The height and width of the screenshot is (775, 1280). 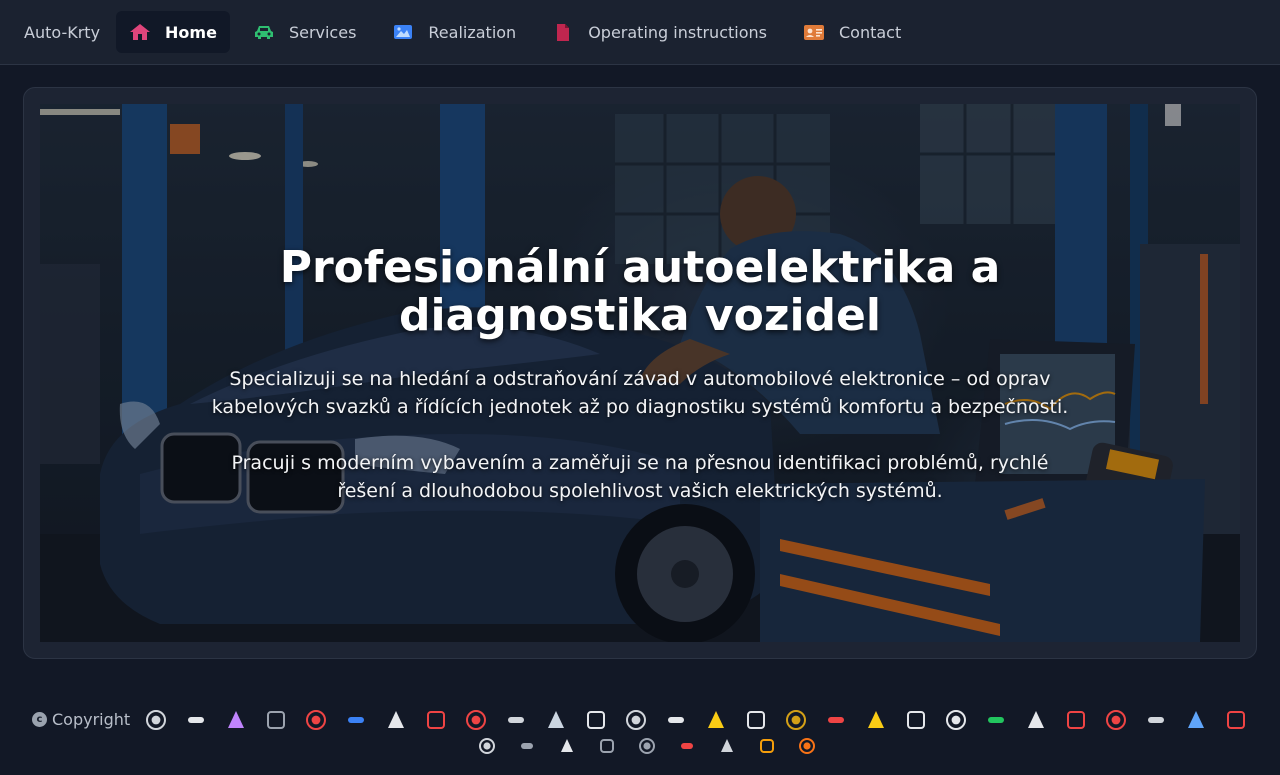 What do you see at coordinates (677, 32) in the screenshot?
I see `nav-item-label: Operating instructions` at bounding box center [677, 32].